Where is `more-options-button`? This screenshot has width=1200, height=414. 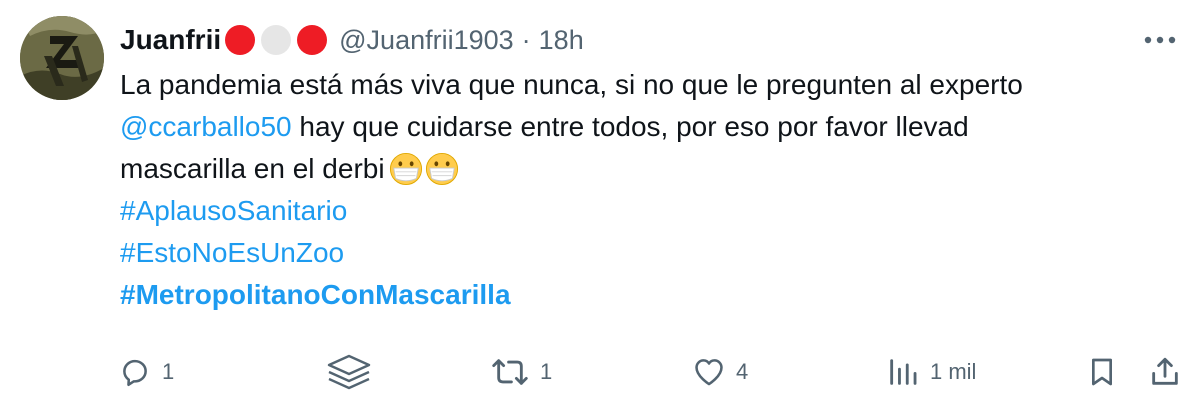
more-options-button is located at coordinates (1160, 40).